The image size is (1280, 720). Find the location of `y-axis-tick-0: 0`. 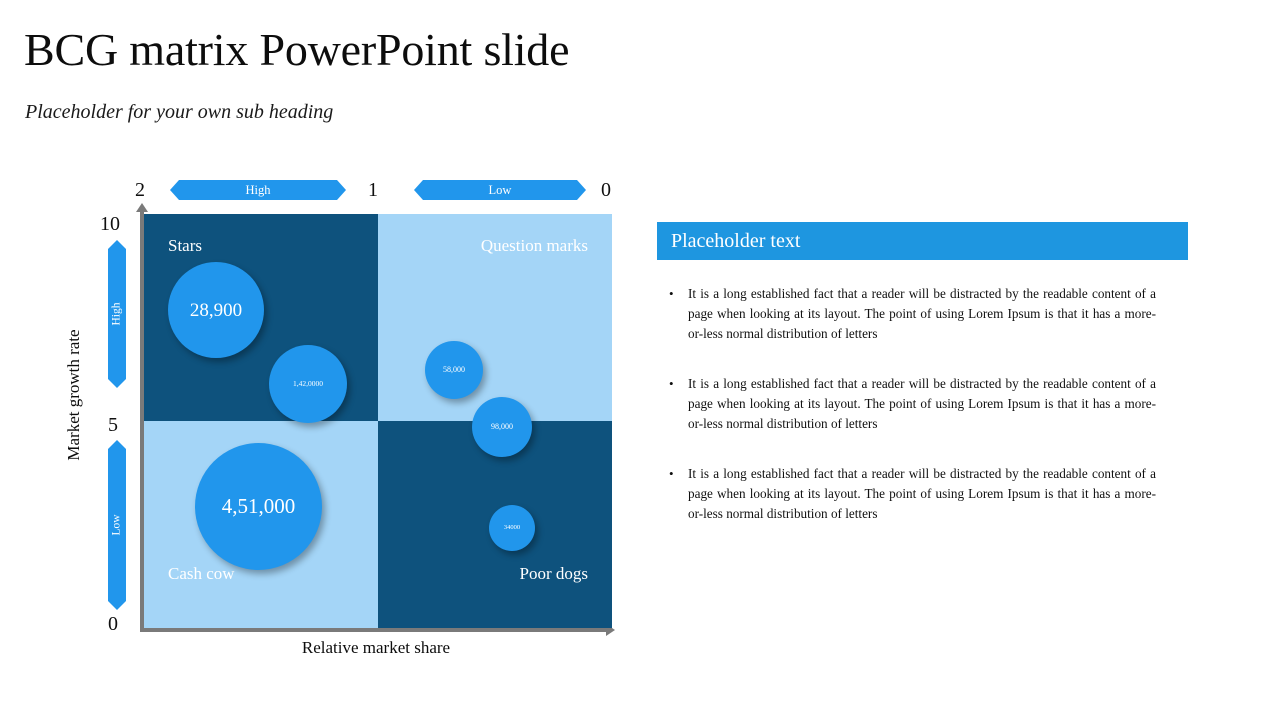

y-axis-tick-0: 0 is located at coordinates (113, 624).